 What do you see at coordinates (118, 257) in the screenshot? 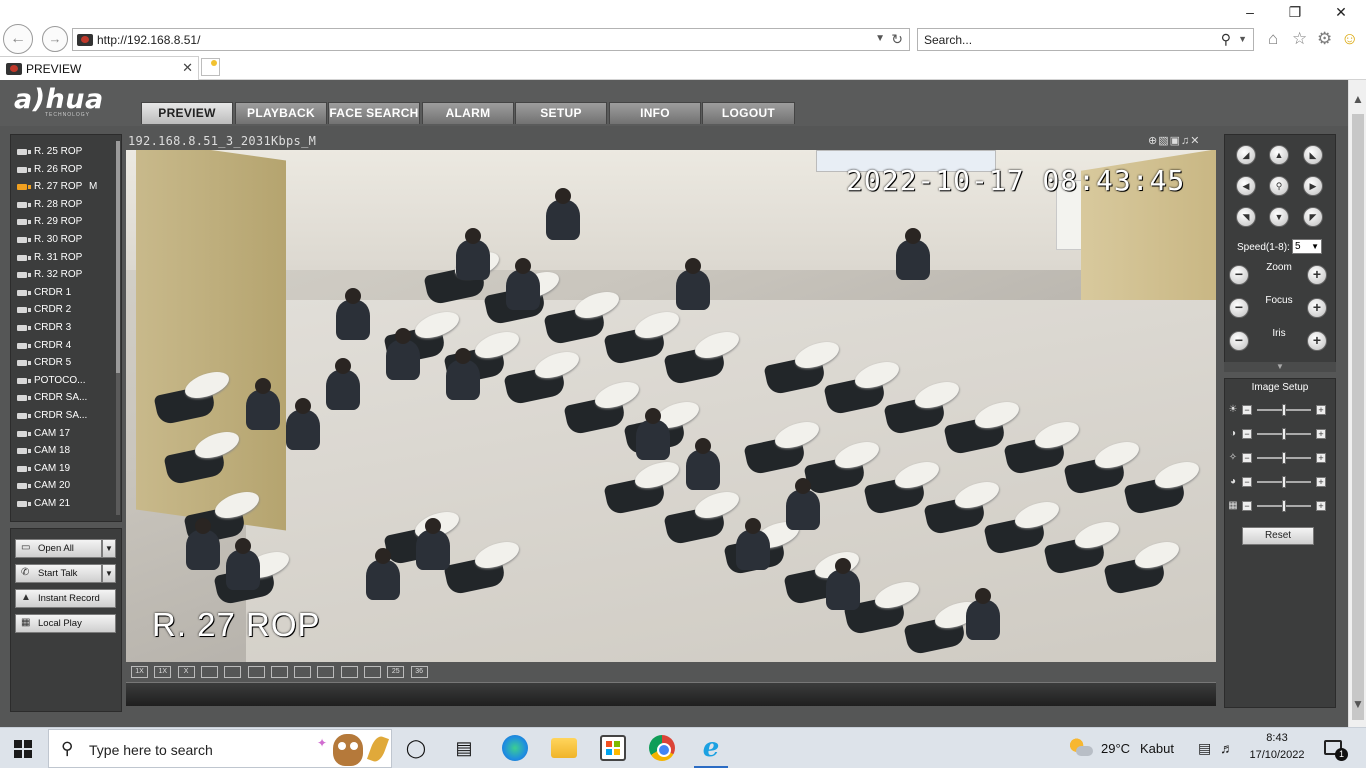
I see `channel-list-scroll-thumb` at bounding box center [118, 257].